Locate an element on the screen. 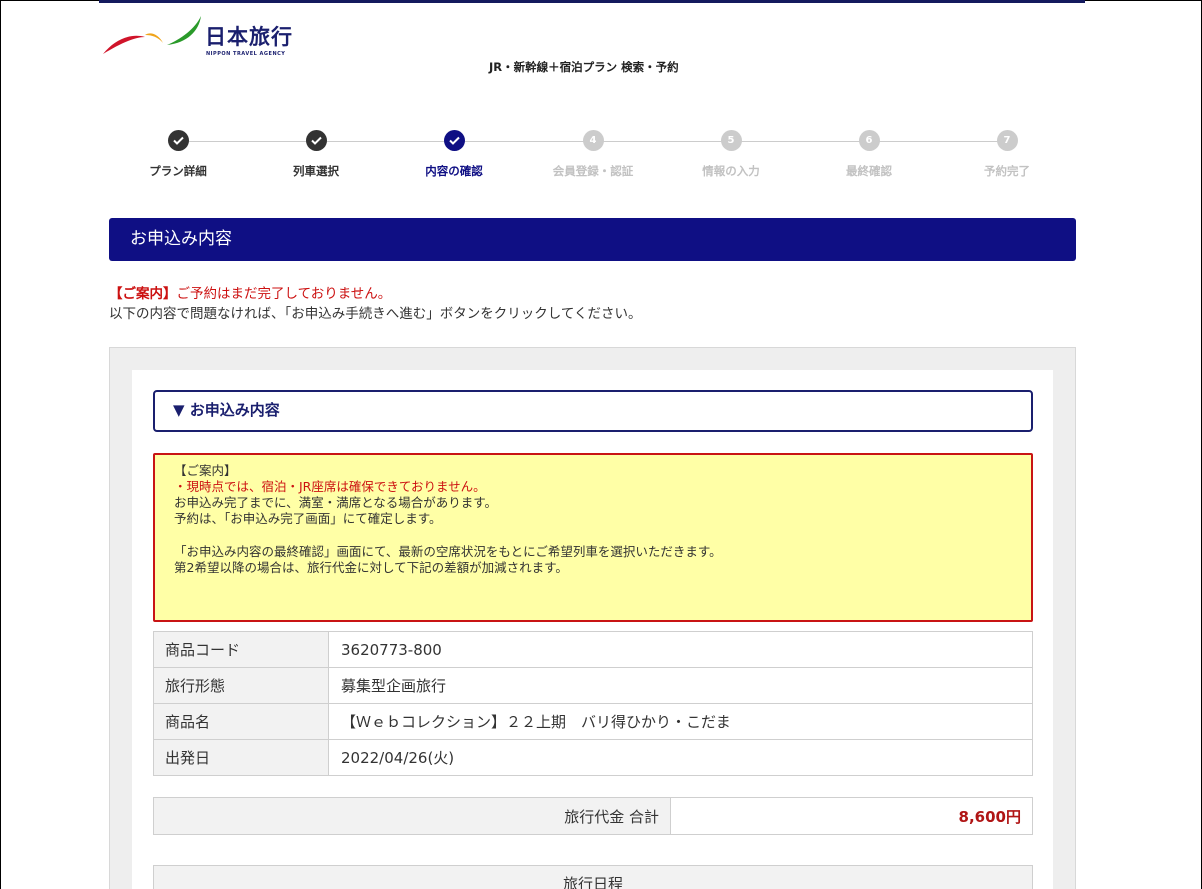 Image resolution: width=1202 pixels, height=889 pixels. row-key: 出発日 is located at coordinates (241, 757).